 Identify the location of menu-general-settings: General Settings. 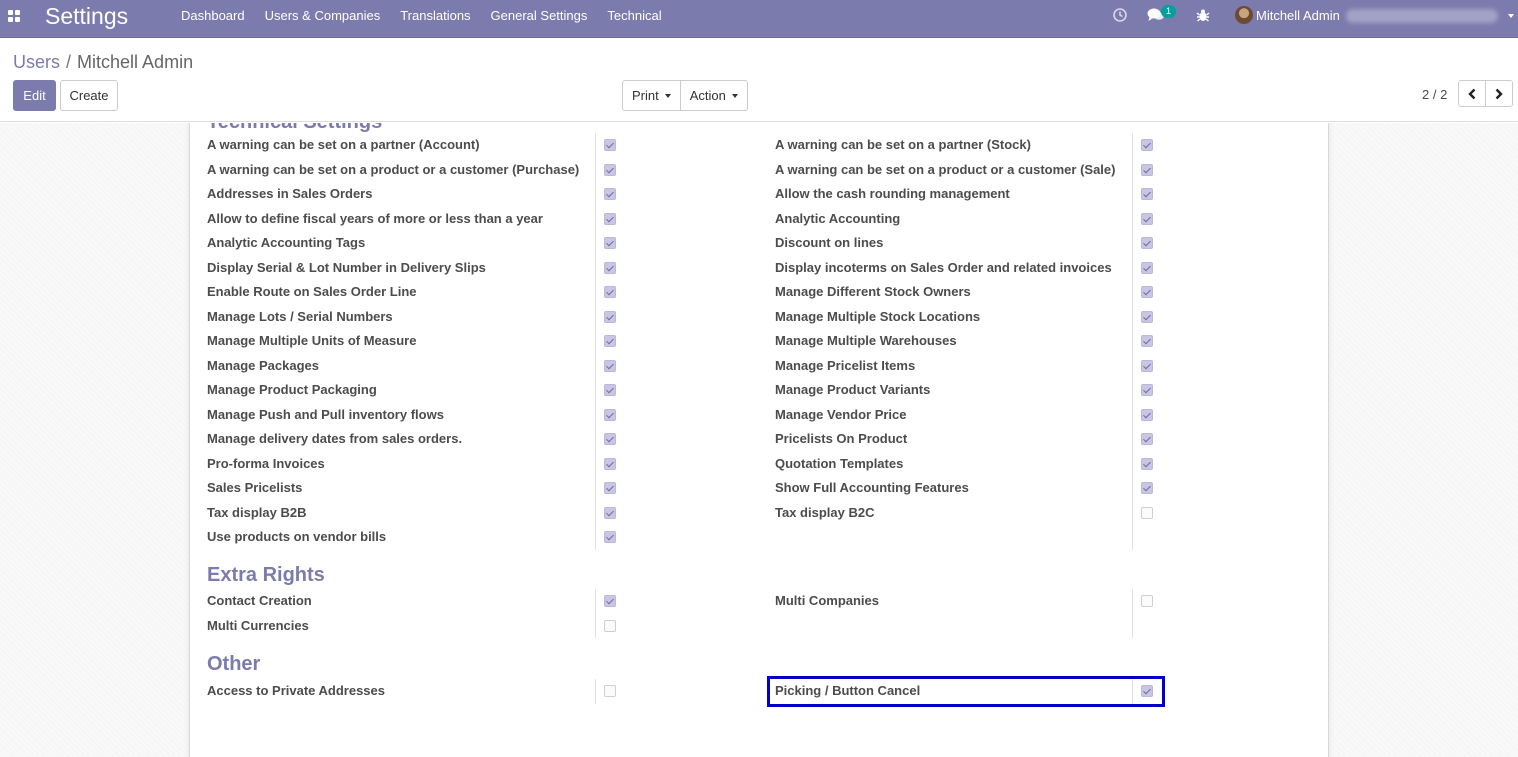
(539, 16).